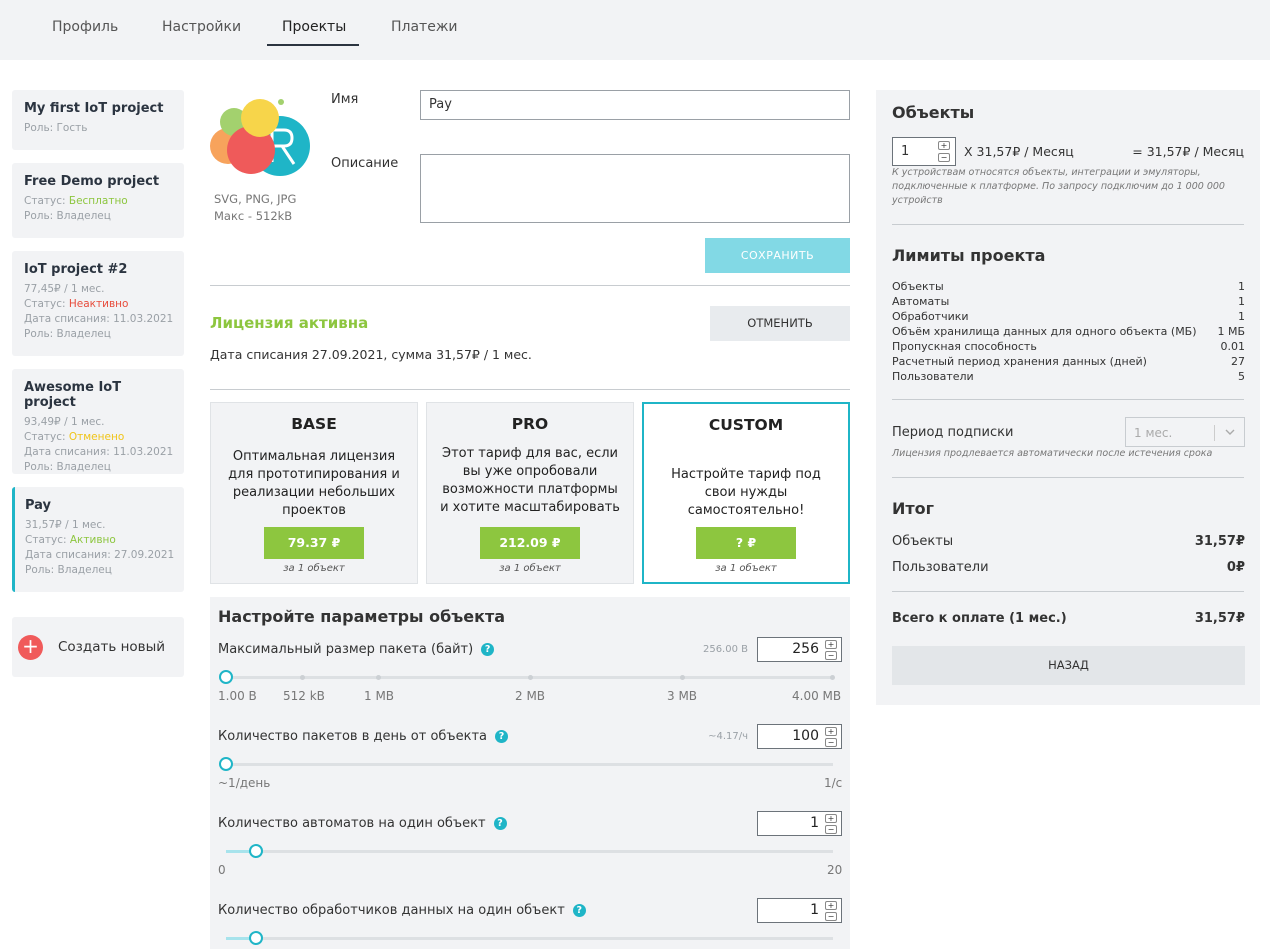 Image resolution: width=1270 pixels, height=949 pixels. What do you see at coordinates (777, 255) in the screenshot?
I see `save-button: СОХРАНИТЬ` at bounding box center [777, 255].